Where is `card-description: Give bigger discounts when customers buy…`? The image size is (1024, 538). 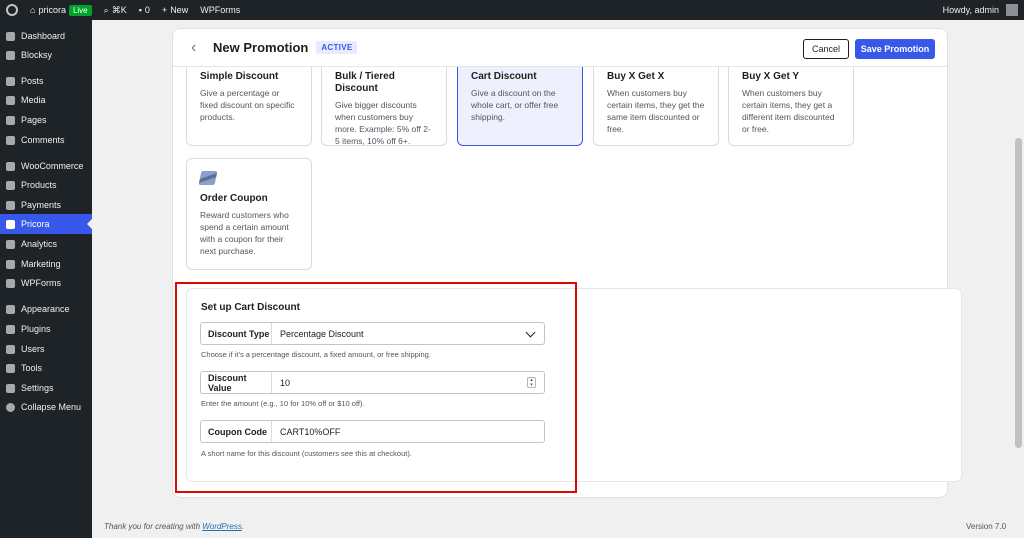 card-description: Give bigger discounts when customers buy… is located at coordinates (383, 123).